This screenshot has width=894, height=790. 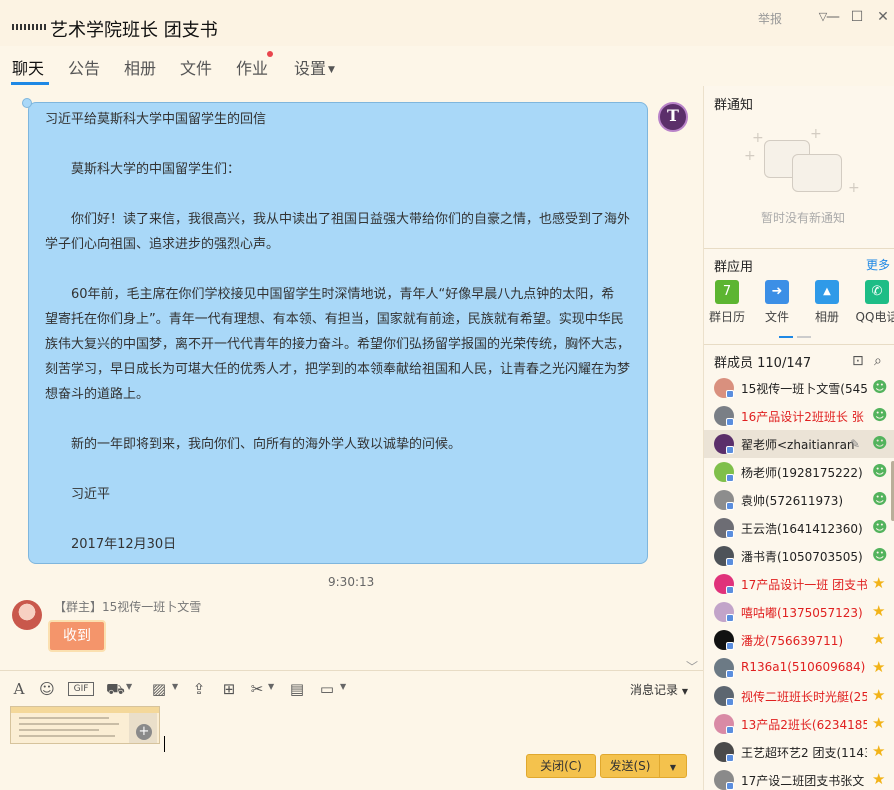 What do you see at coordinates (804, 556) in the screenshot?
I see `member-name: 潘书青(1050703505)` at bounding box center [804, 556].